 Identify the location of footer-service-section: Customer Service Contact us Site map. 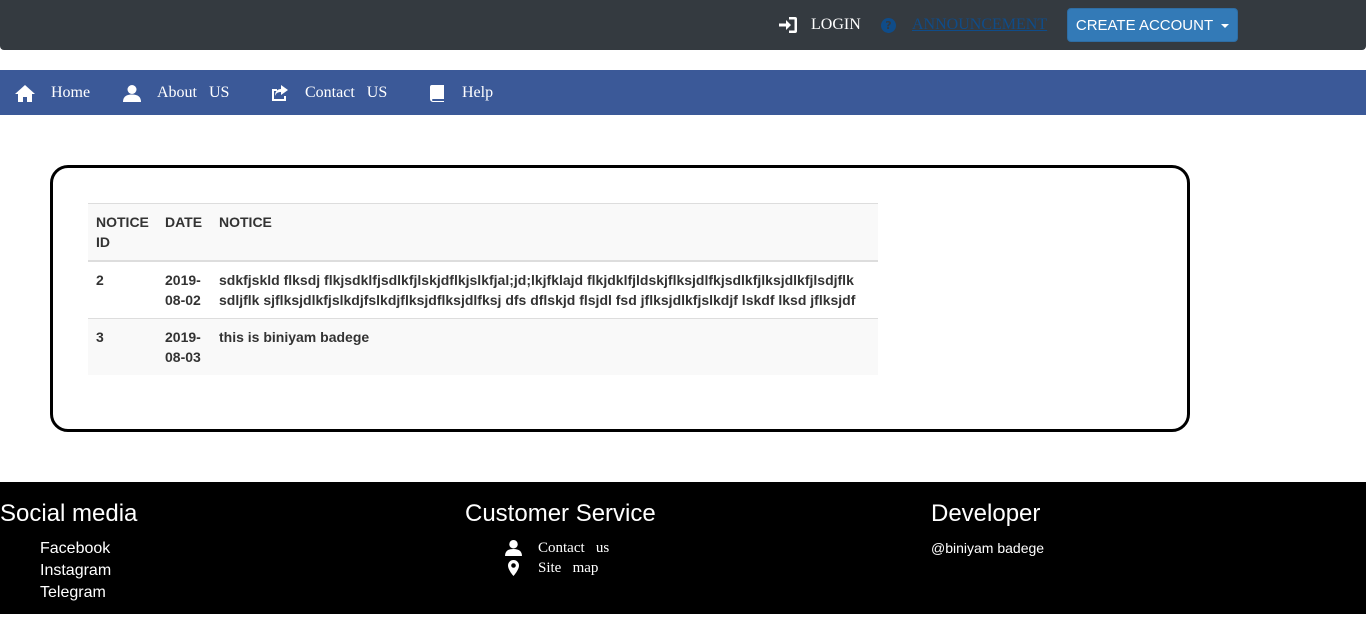
(560, 539).